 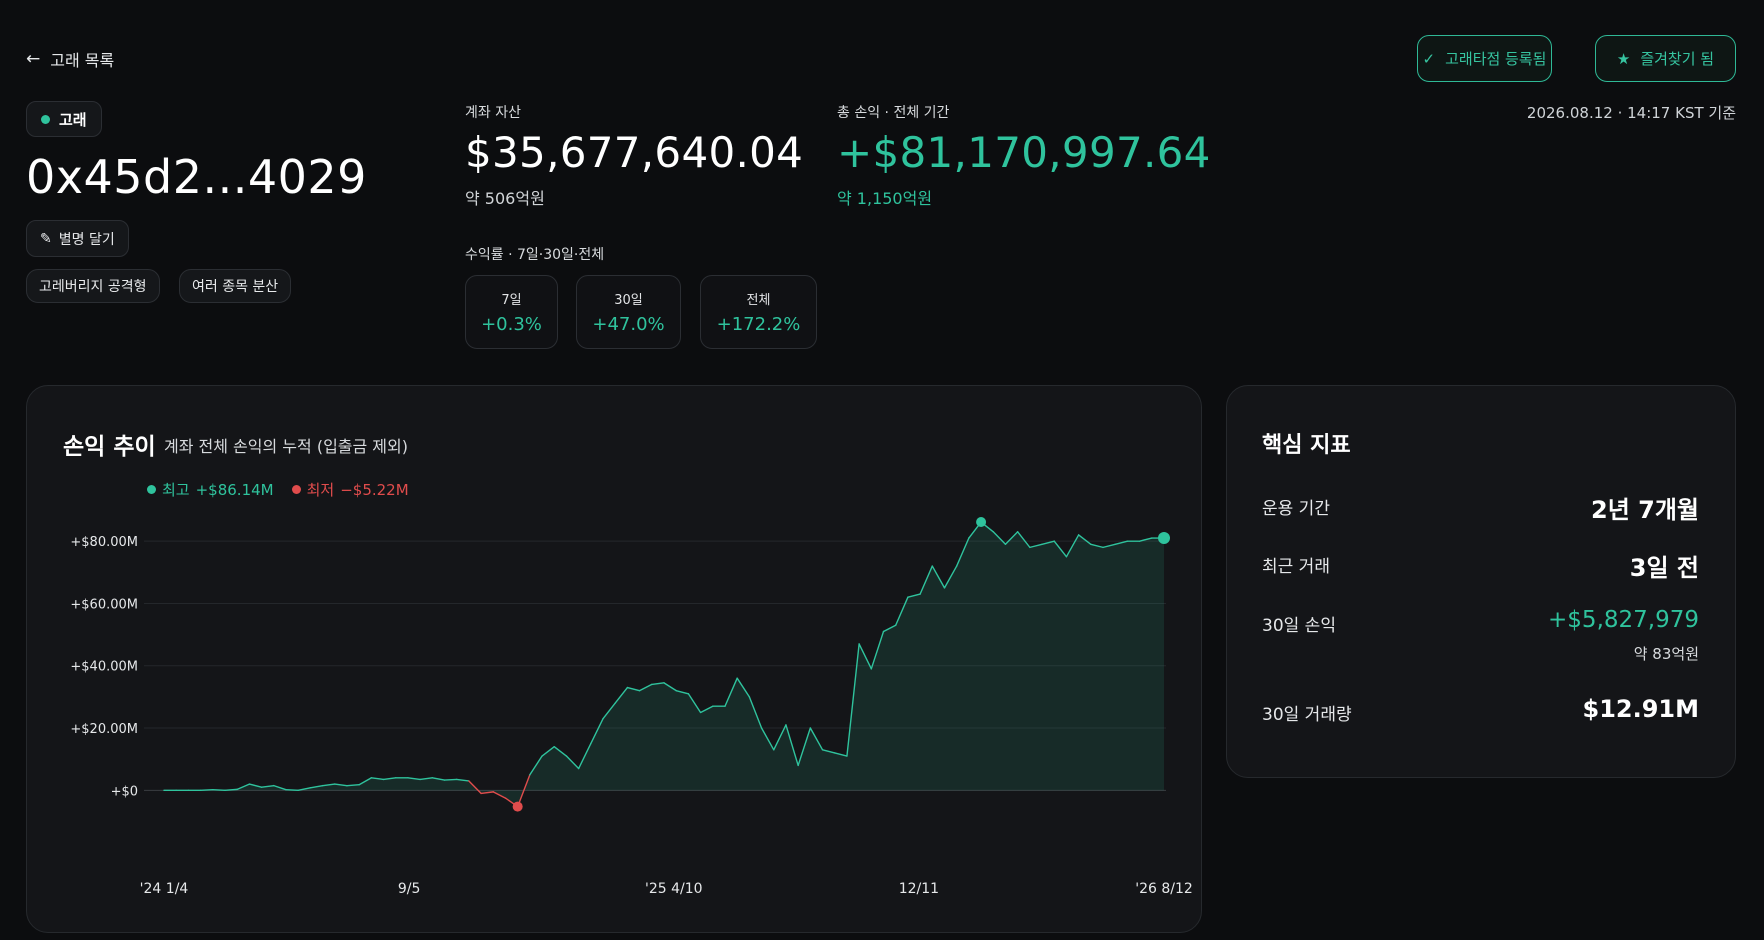 I want to click on pnl-value: +$81,170,997.64, so click(x=1024, y=152).